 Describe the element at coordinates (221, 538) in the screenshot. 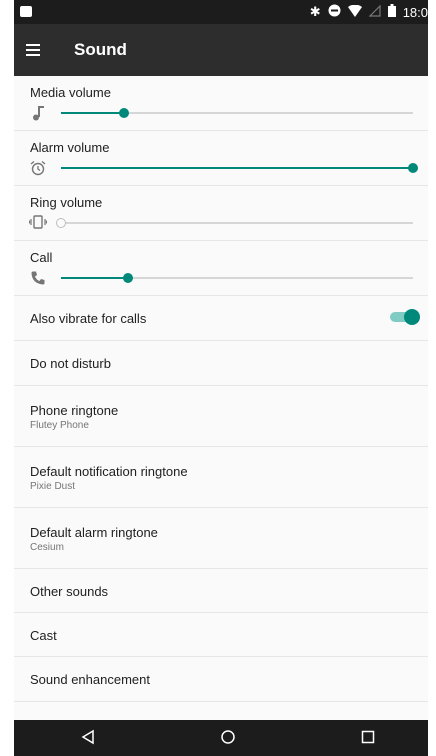

I see `alarm-ringtone-row: Default alarm ringtone Cesium` at that location.